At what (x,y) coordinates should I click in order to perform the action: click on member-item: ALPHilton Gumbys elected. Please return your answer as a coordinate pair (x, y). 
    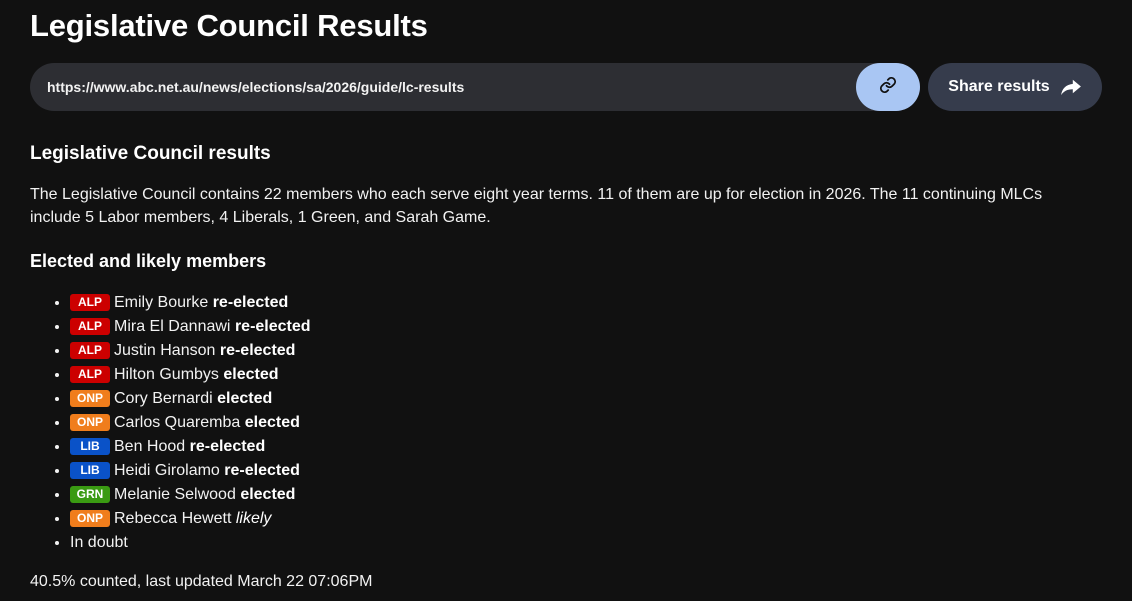
    Looking at the image, I should click on (190, 375).